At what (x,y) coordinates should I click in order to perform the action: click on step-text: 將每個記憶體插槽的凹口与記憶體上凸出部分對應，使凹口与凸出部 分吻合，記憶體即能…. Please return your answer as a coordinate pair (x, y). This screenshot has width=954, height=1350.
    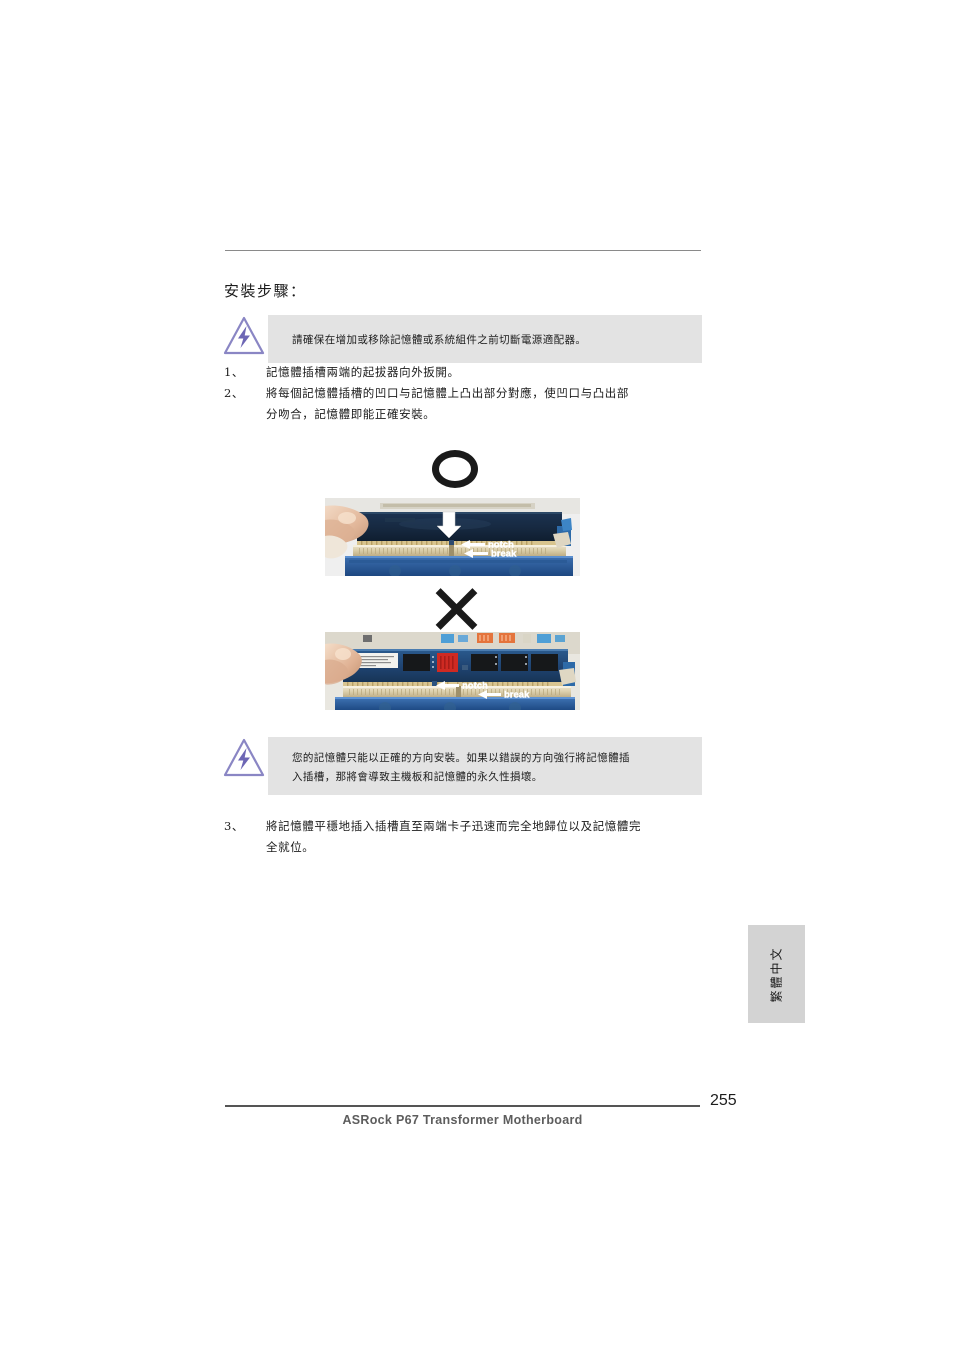
    Looking at the image, I should click on (447, 403).